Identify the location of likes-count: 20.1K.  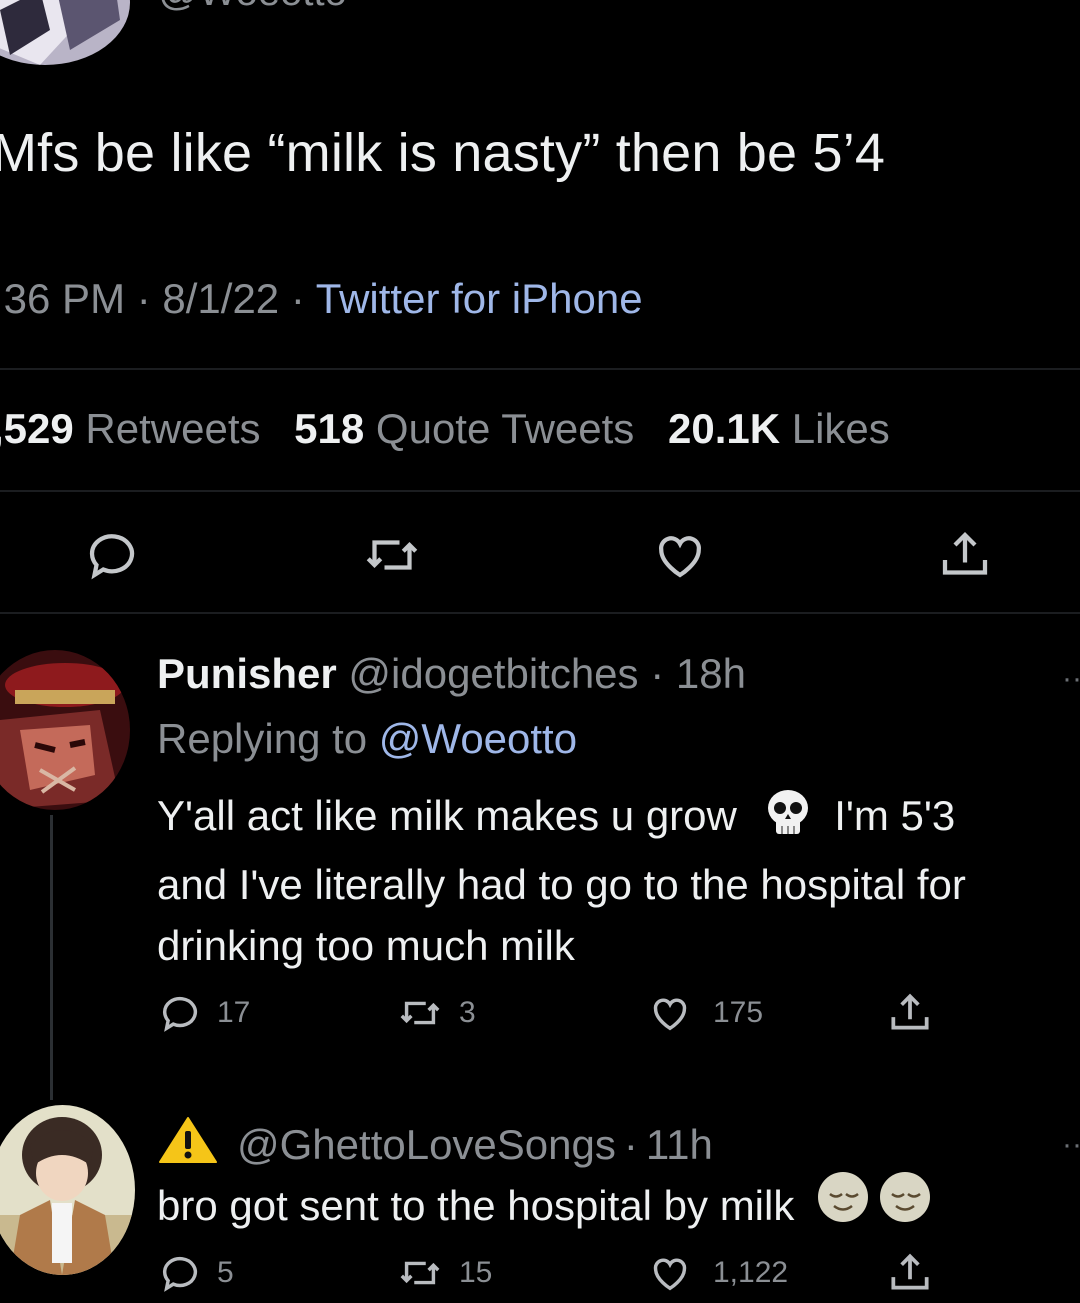
(724, 428).